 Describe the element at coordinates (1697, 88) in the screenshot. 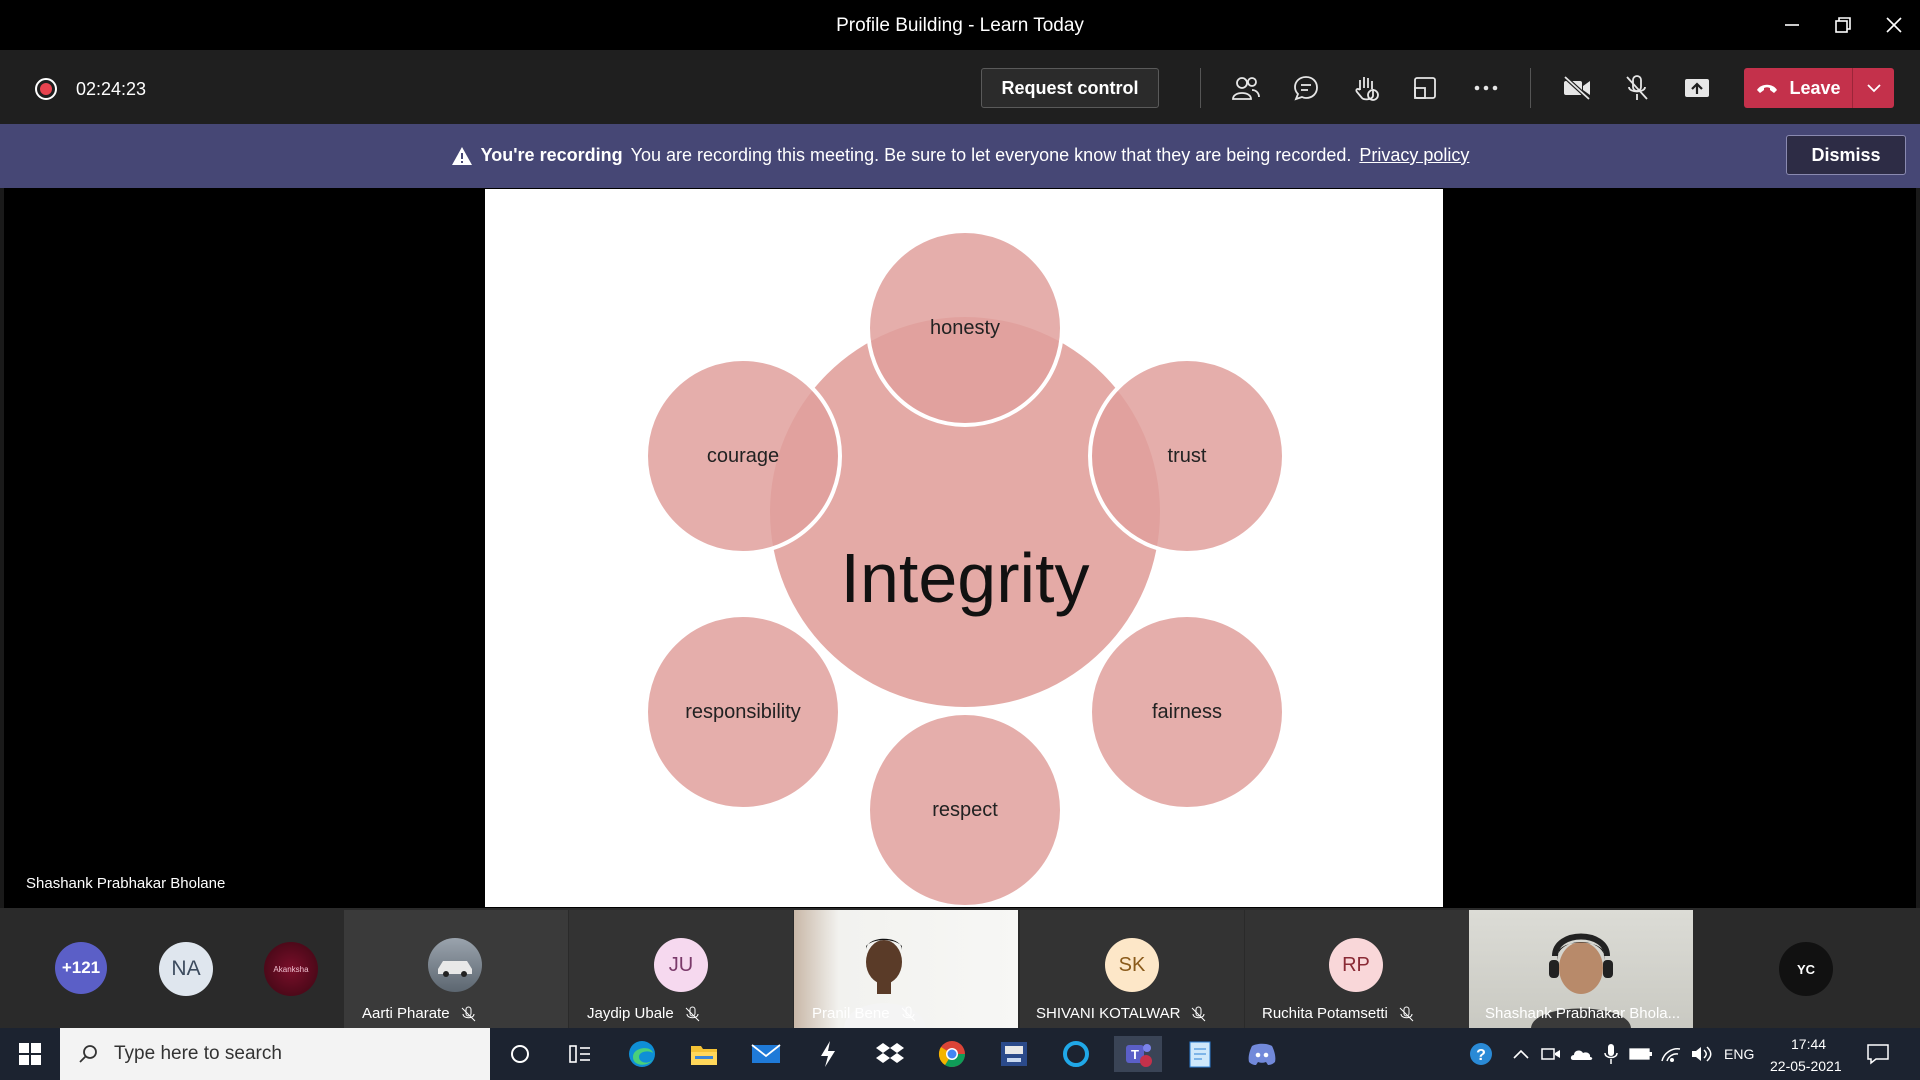

I see `share-screen-icon` at that location.